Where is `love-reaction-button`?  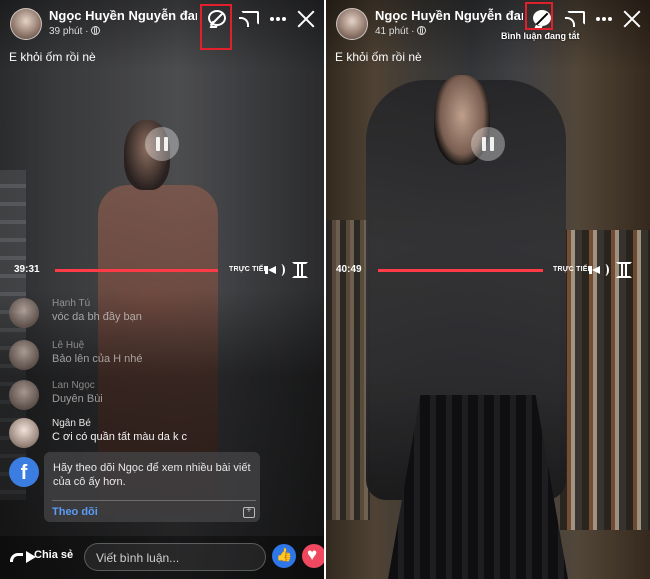 love-reaction-button is located at coordinates (313, 556).